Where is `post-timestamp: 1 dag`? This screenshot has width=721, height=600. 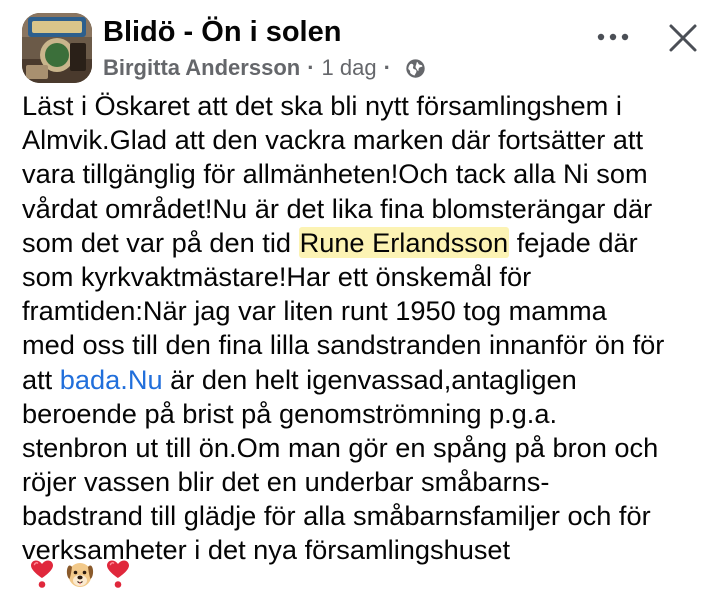 post-timestamp: 1 dag is located at coordinates (349, 68).